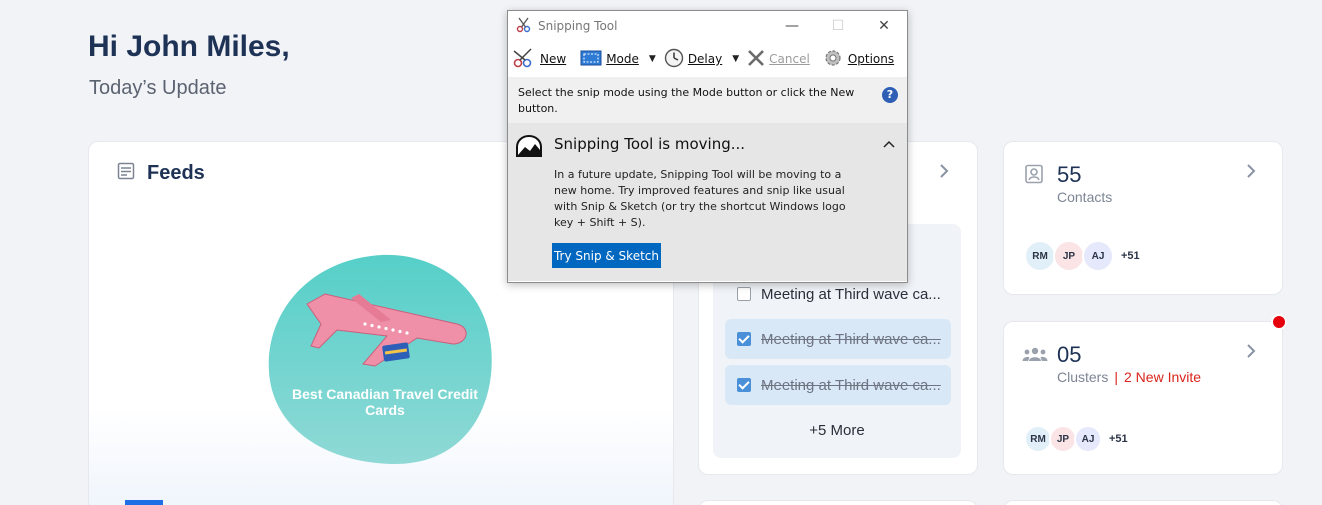  I want to click on cancel-label: Cancel, so click(789, 59).